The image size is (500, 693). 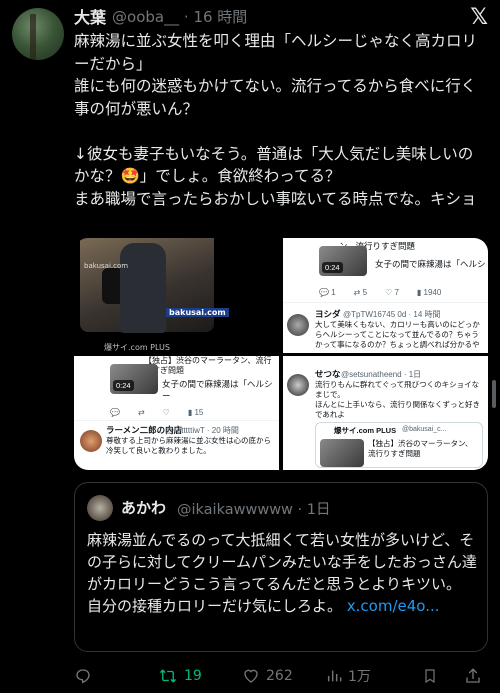 I want to click on footer-text: 爆サイ.com PLUS, so click(x=137, y=347).